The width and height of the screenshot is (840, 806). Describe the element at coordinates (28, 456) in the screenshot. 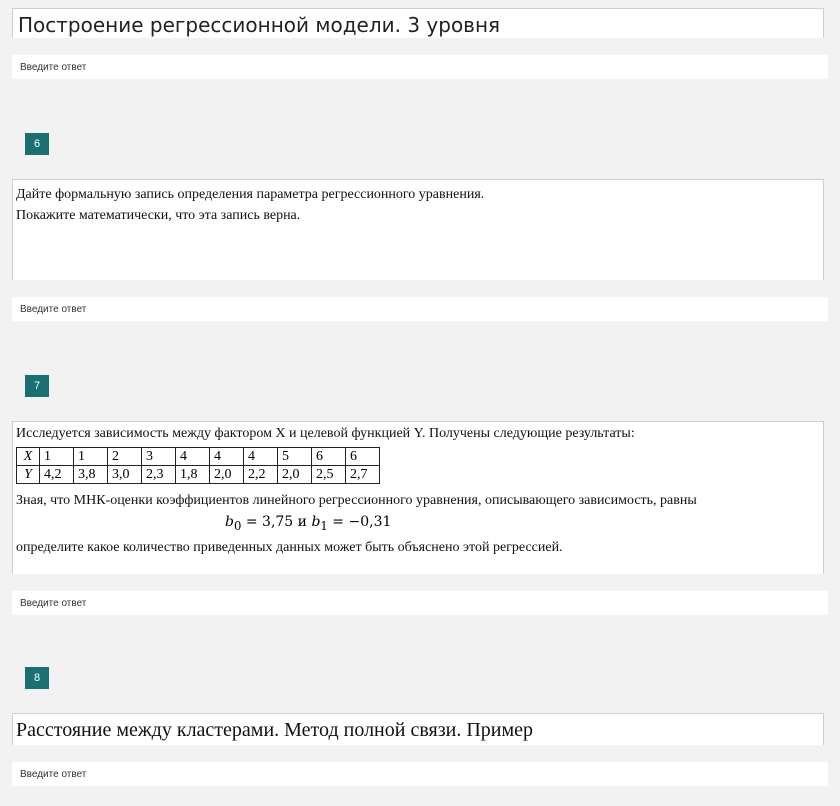

I see `data-table-x-label: X` at that location.